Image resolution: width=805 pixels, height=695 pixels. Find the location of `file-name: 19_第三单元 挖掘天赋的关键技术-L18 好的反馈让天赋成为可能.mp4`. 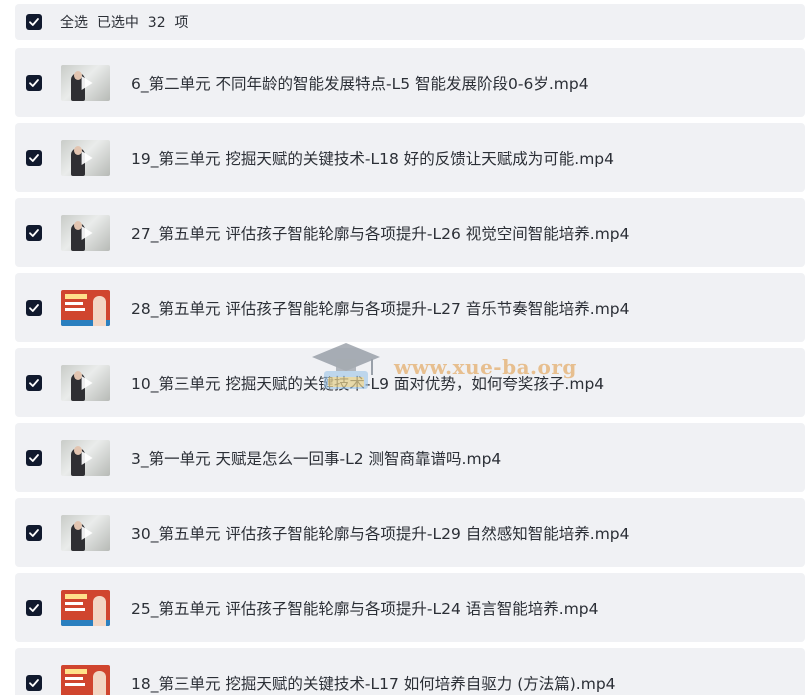

file-name: 19_第三单元 挖掘天赋的关键技术-L18 好的反馈让天赋成为可能.mp4 is located at coordinates (372, 158).